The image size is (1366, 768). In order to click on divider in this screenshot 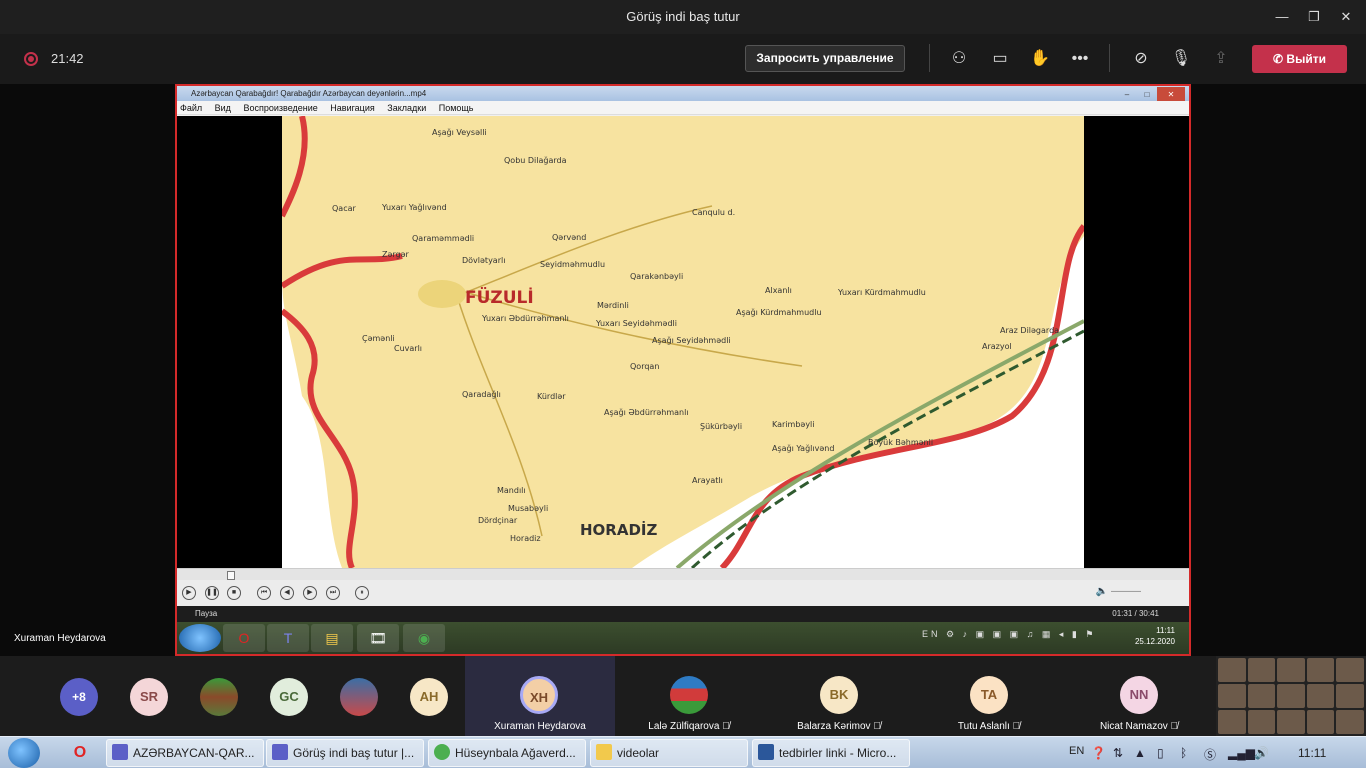, I will do `click(929, 58)`.